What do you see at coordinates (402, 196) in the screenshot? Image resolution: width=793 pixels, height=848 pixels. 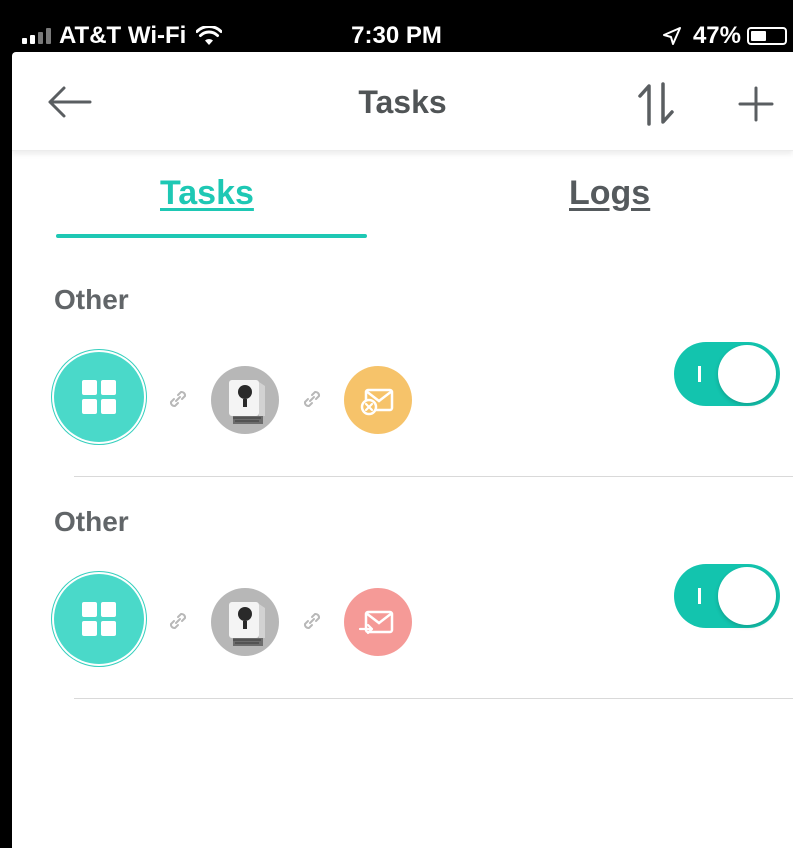 I see `tab-bar: Tasks Logs` at bounding box center [402, 196].